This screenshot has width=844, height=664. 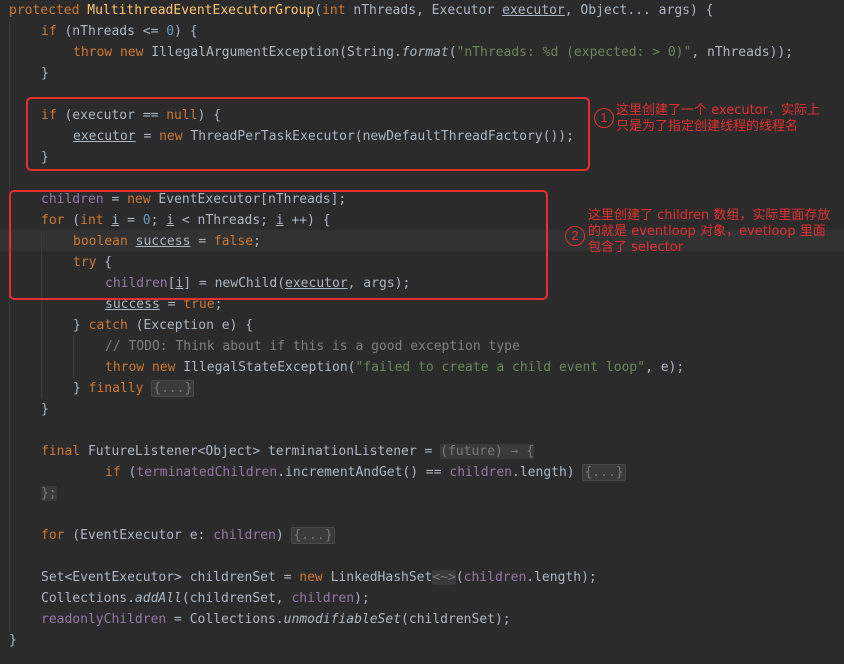 I want to click on code-text: ), so click(x=283, y=535).